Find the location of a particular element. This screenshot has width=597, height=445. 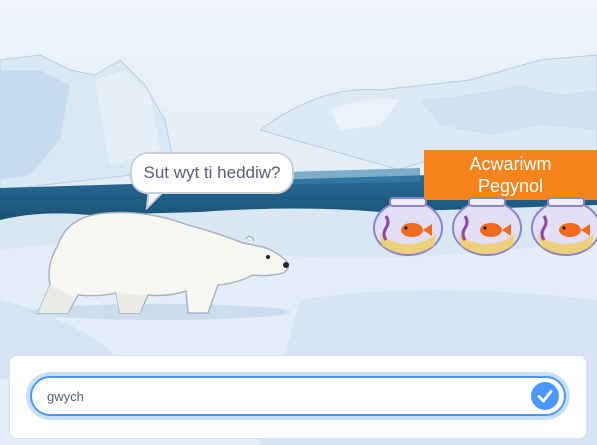

aquarium-sign-line1: Acwariwm is located at coordinates (510, 164).